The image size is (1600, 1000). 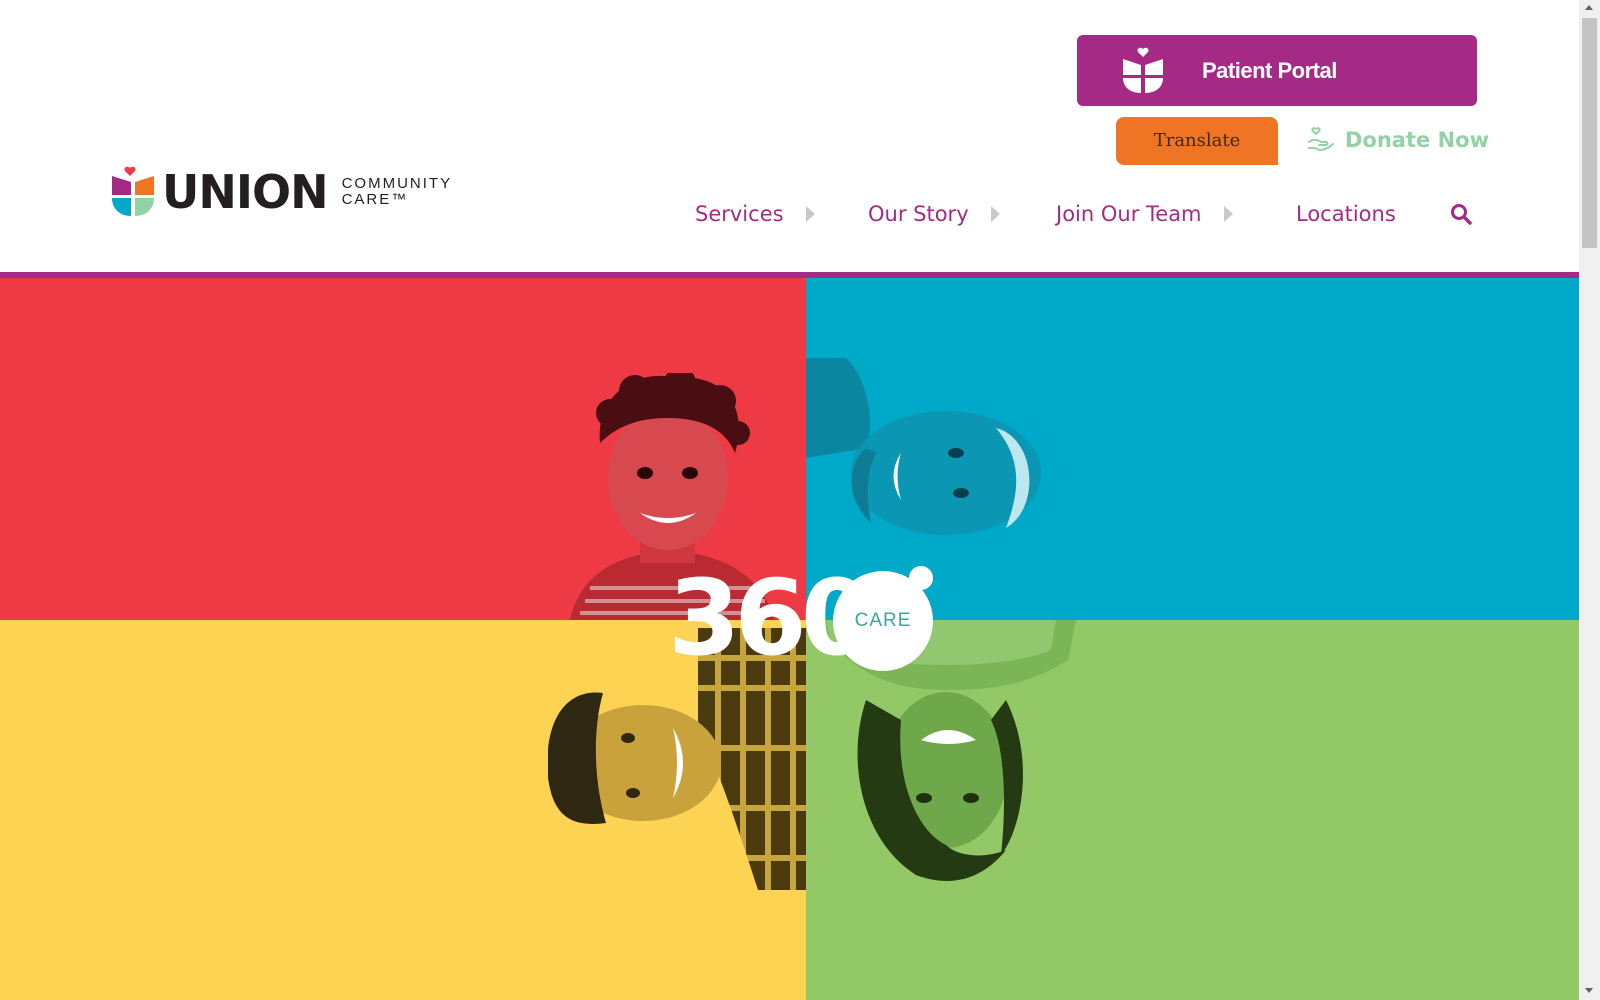 What do you see at coordinates (918, 214) in the screenshot?
I see `nav-item-label: Our Story` at bounding box center [918, 214].